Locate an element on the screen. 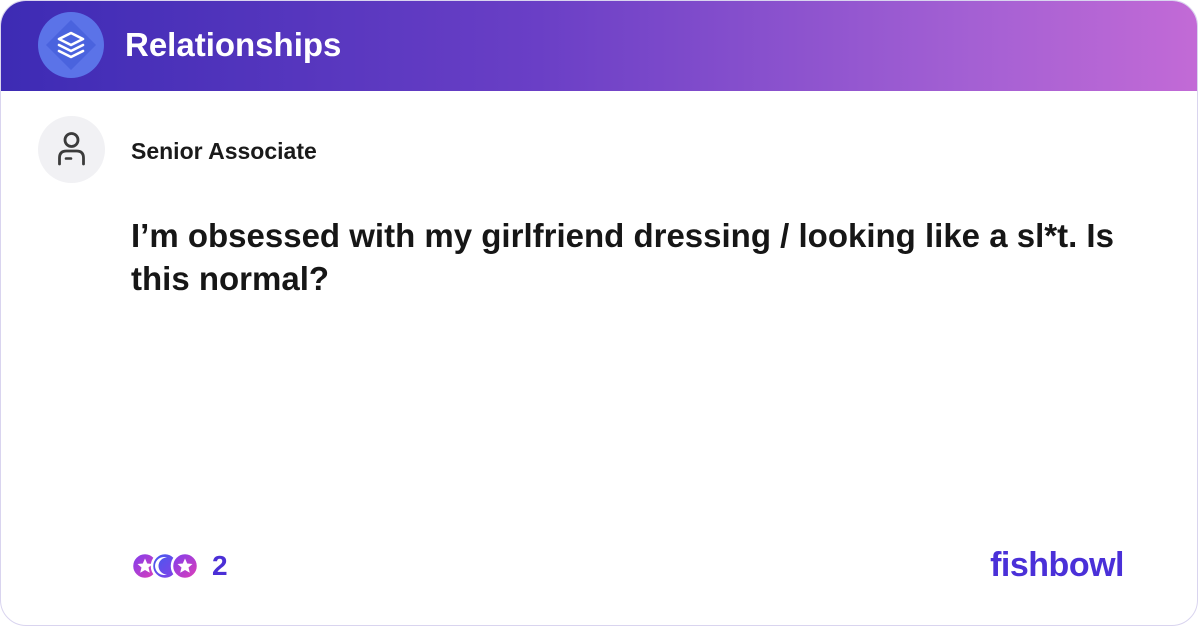 The width and height of the screenshot is (1200, 628). avatar is located at coordinates (71, 149).